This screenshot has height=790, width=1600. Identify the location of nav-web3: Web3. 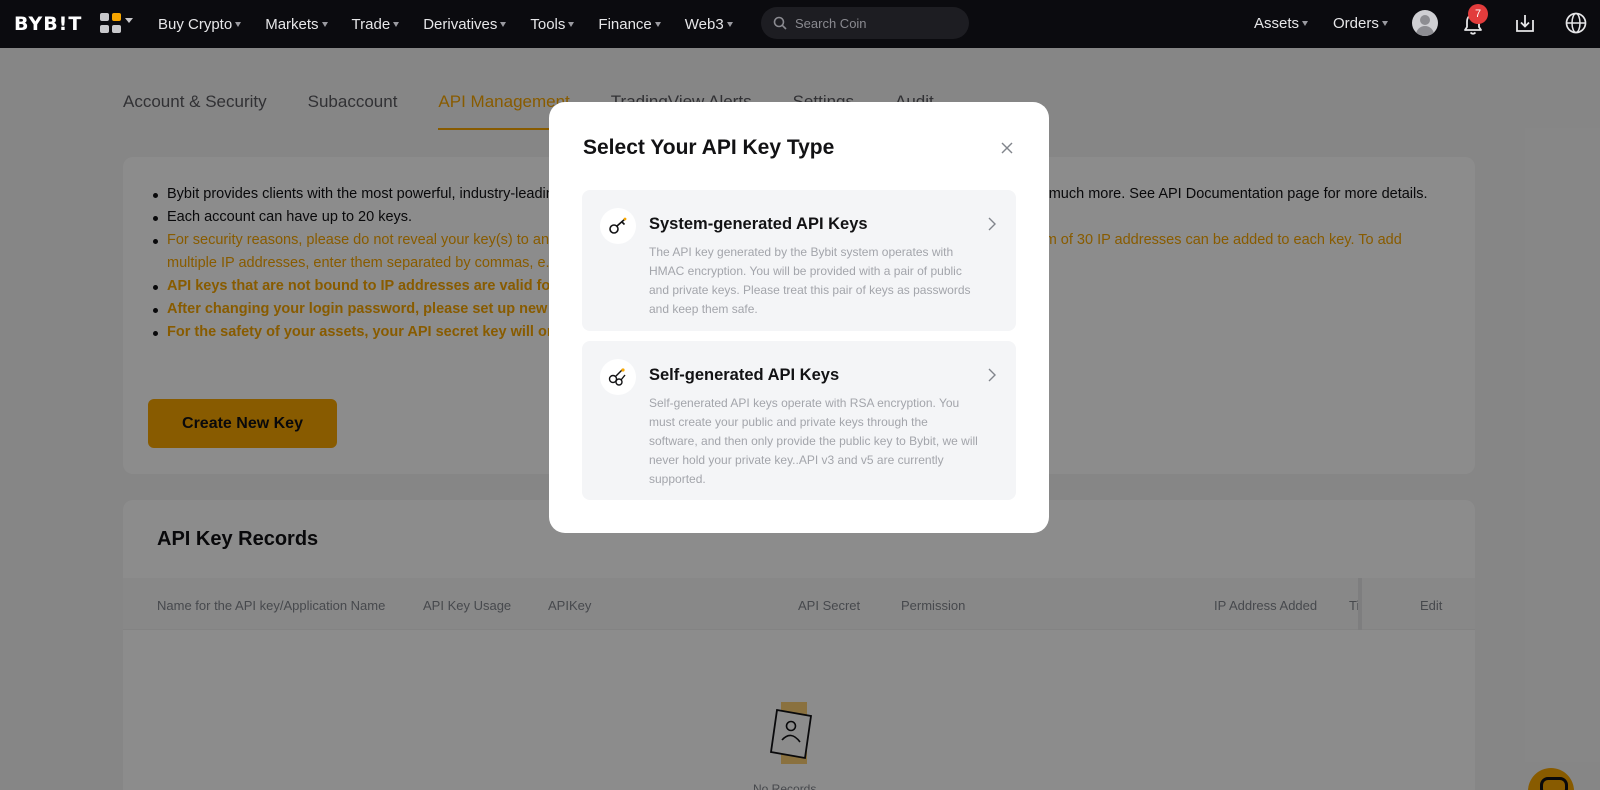
(709, 24).